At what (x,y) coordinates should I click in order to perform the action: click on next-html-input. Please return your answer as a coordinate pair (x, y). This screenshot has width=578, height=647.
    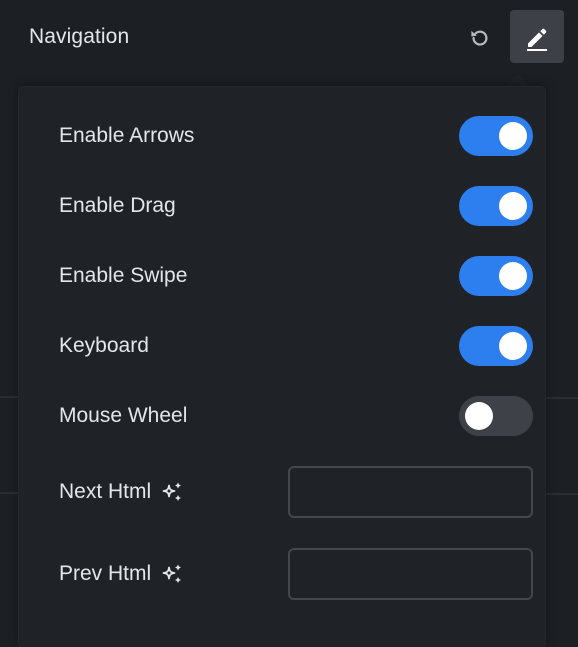
    Looking at the image, I should click on (410, 492).